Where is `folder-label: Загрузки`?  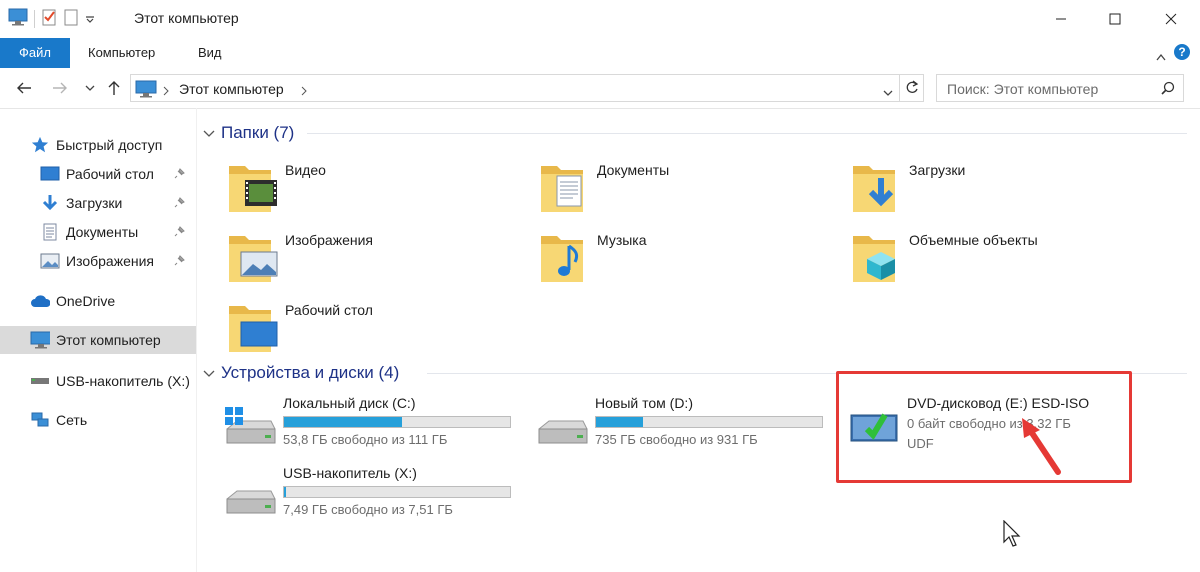 folder-label: Загрузки is located at coordinates (937, 170).